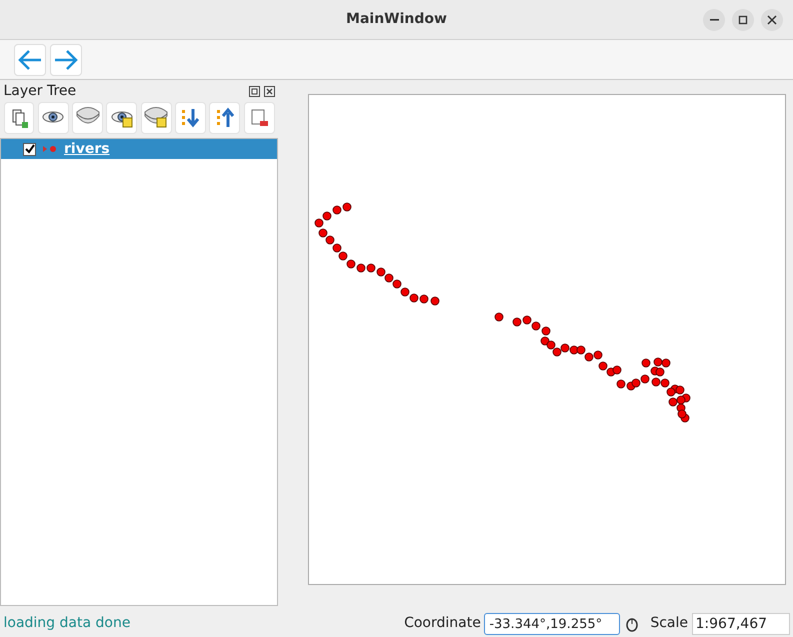  I want to click on maximize-button, so click(743, 20).